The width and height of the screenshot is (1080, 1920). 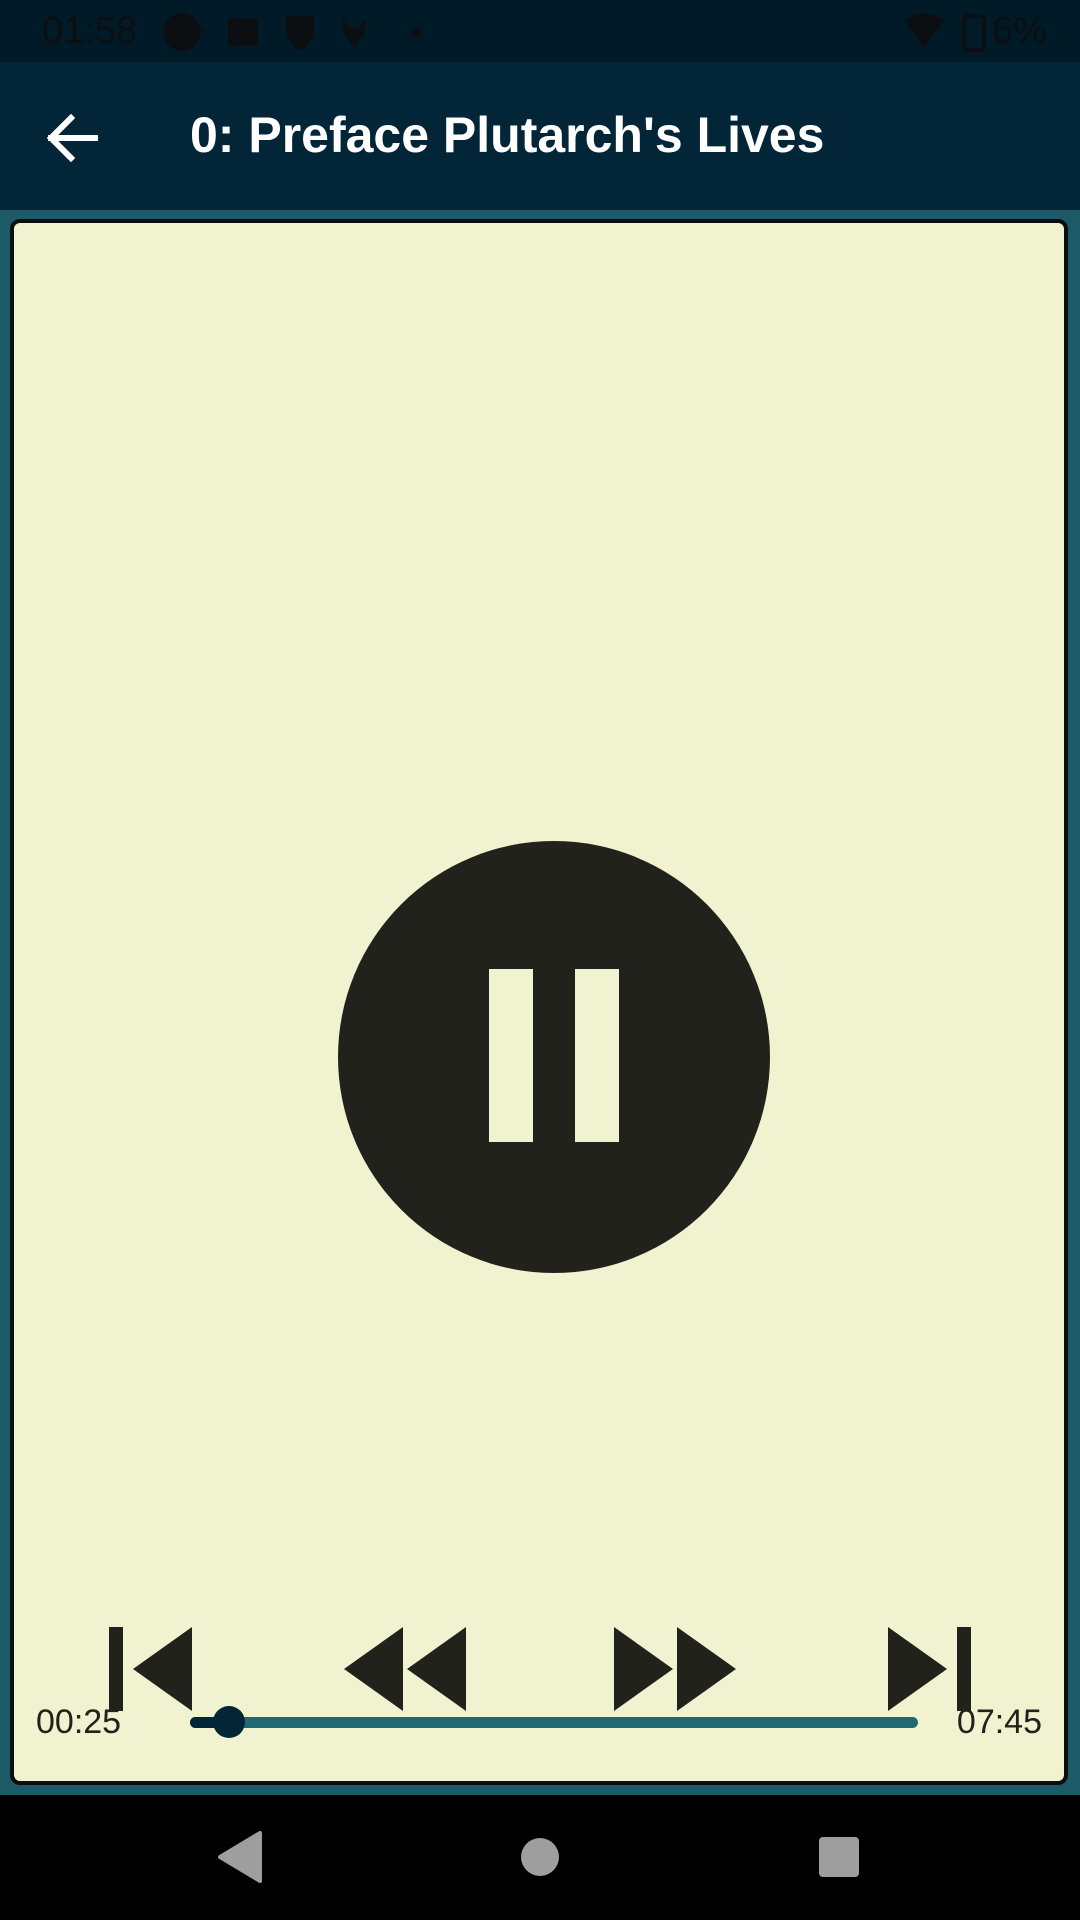 I want to click on battery-percent: 6%, so click(x=1019, y=31).